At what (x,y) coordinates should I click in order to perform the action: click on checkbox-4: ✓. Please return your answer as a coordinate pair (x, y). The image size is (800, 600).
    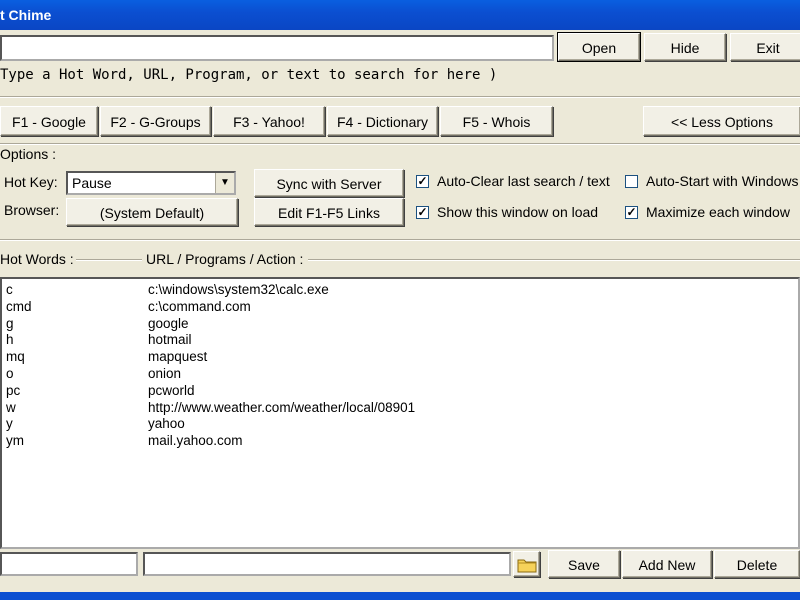
    Looking at the image, I should click on (631, 212).